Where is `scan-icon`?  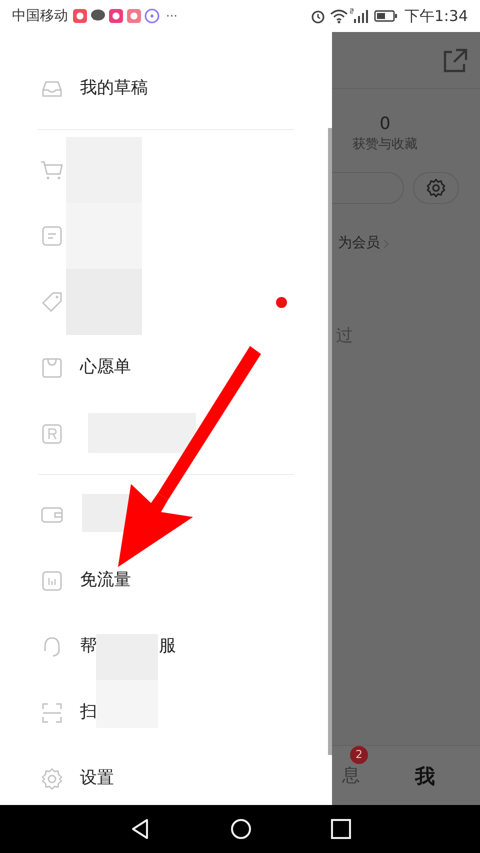 scan-icon is located at coordinates (52, 713).